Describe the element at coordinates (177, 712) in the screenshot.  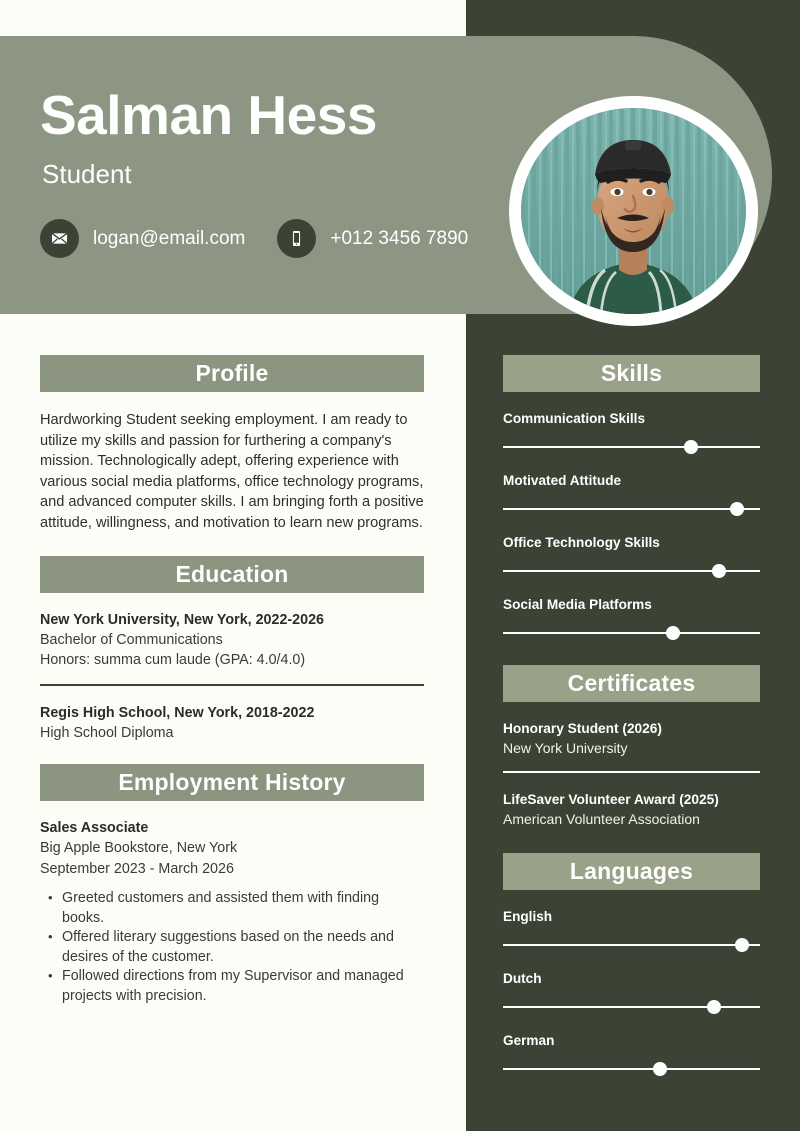
I see `education-entry-title: Regis High School, New York, 2018-2022` at that location.